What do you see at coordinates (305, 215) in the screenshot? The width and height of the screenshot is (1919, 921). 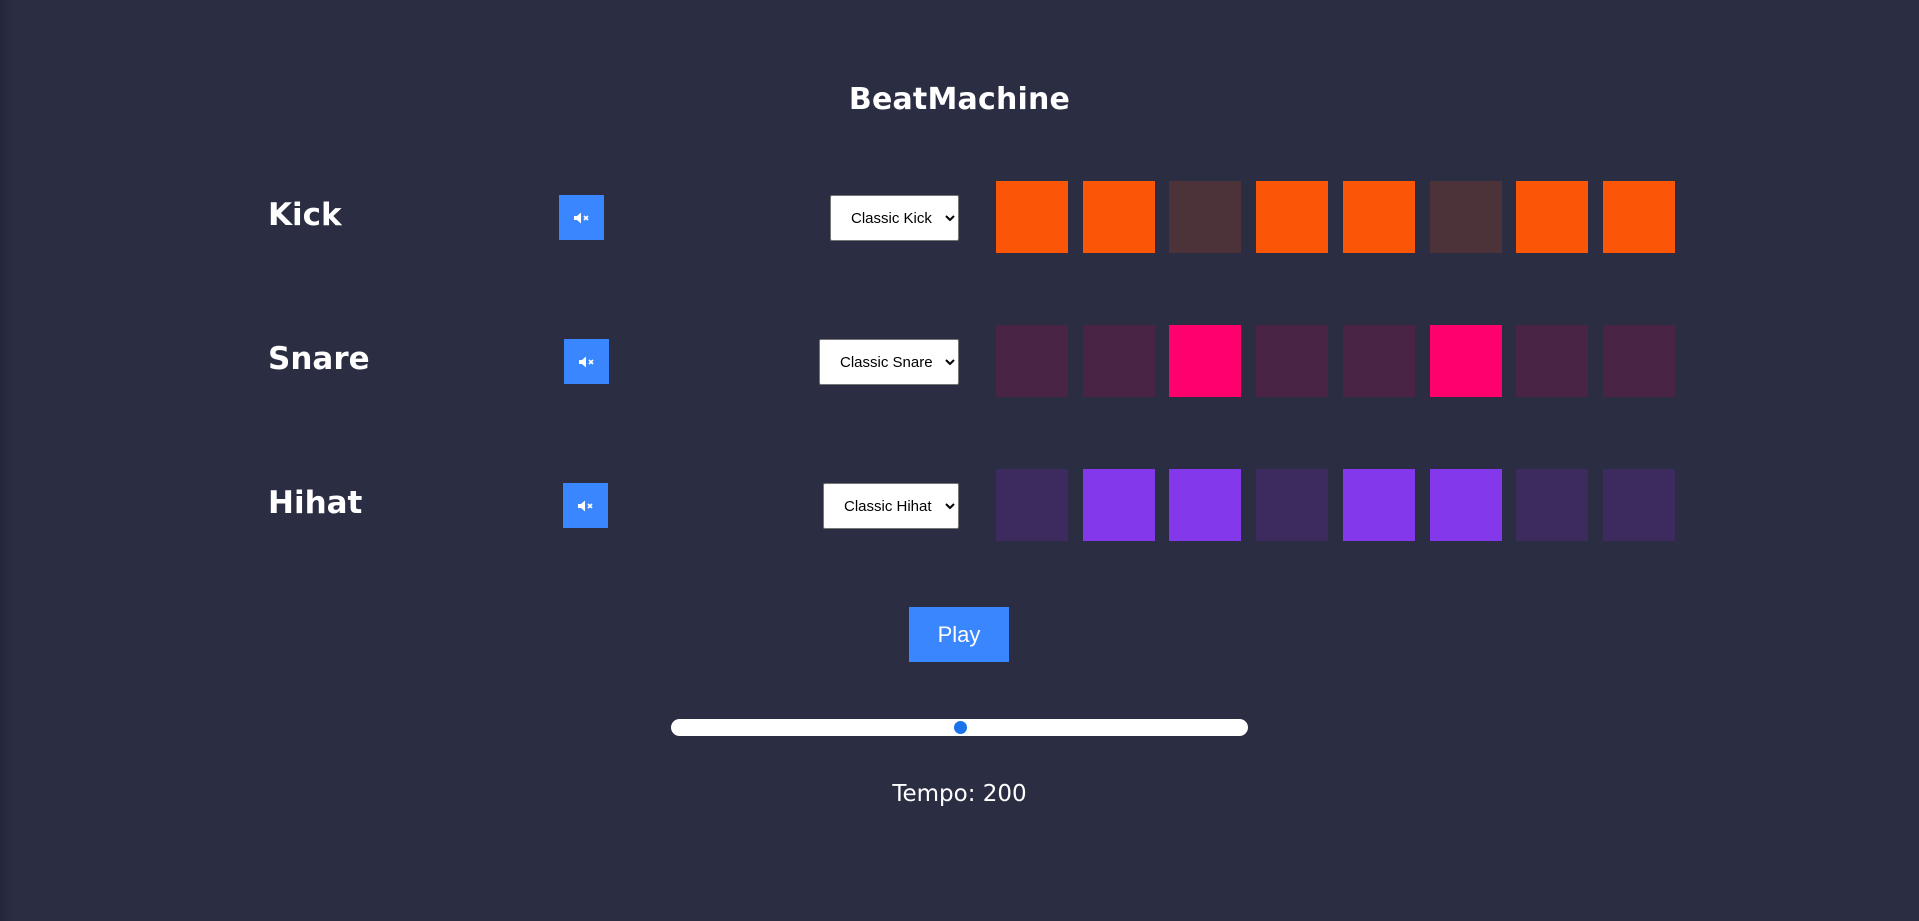 I see `track-name: Kick` at bounding box center [305, 215].